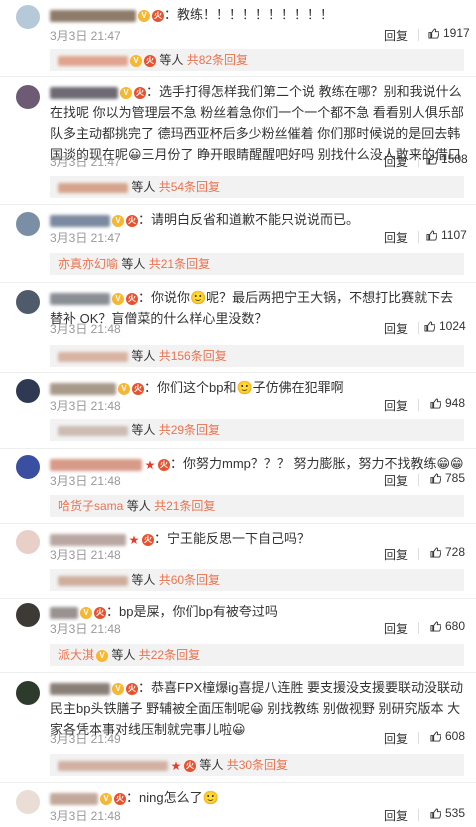  I want to click on more-replies-link: 共29条回复, so click(189, 430).